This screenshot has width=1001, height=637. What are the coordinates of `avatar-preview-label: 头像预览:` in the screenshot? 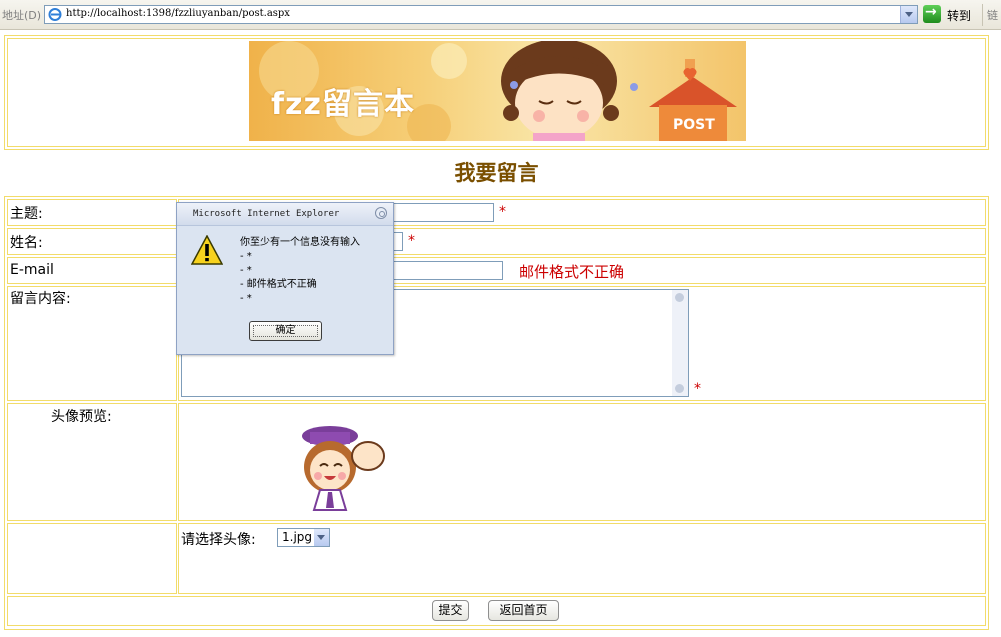 It's located at (81, 417).